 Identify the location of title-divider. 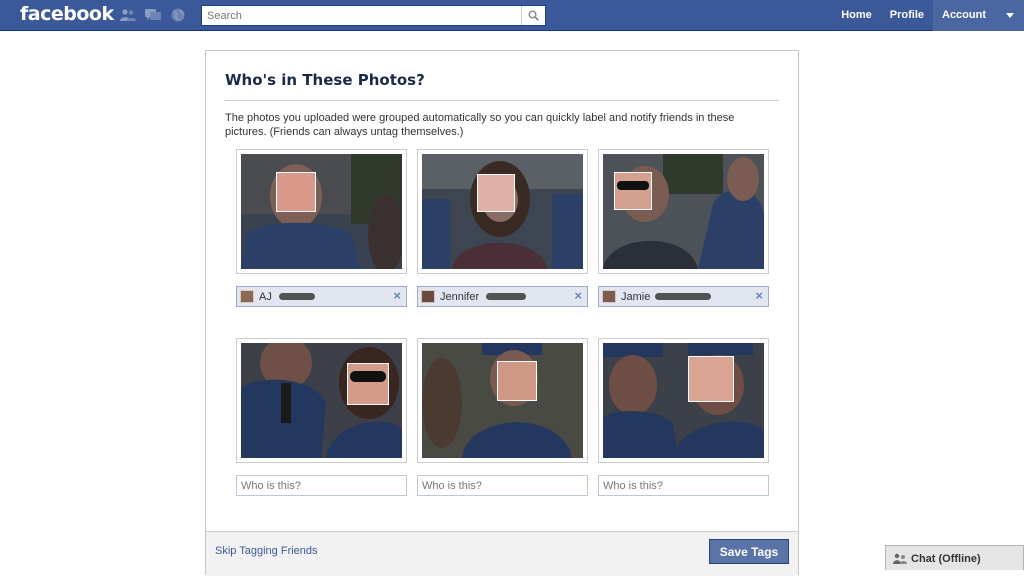
(502, 100).